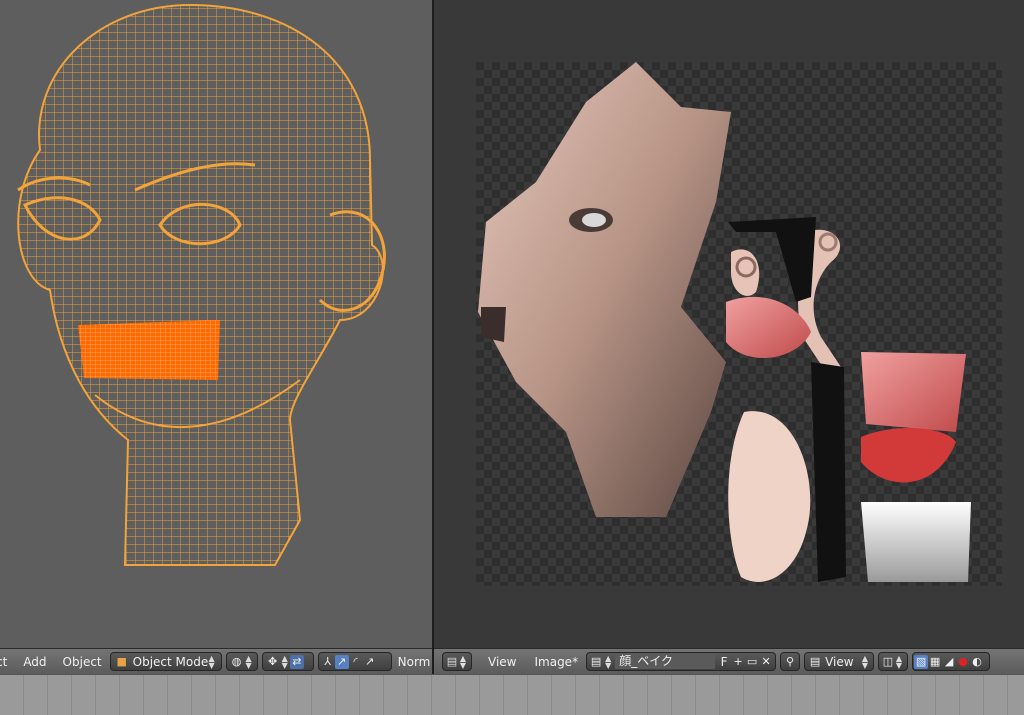 The height and width of the screenshot is (715, 1024). I want to click on rotate-icon: ◜, so click(356, 662).